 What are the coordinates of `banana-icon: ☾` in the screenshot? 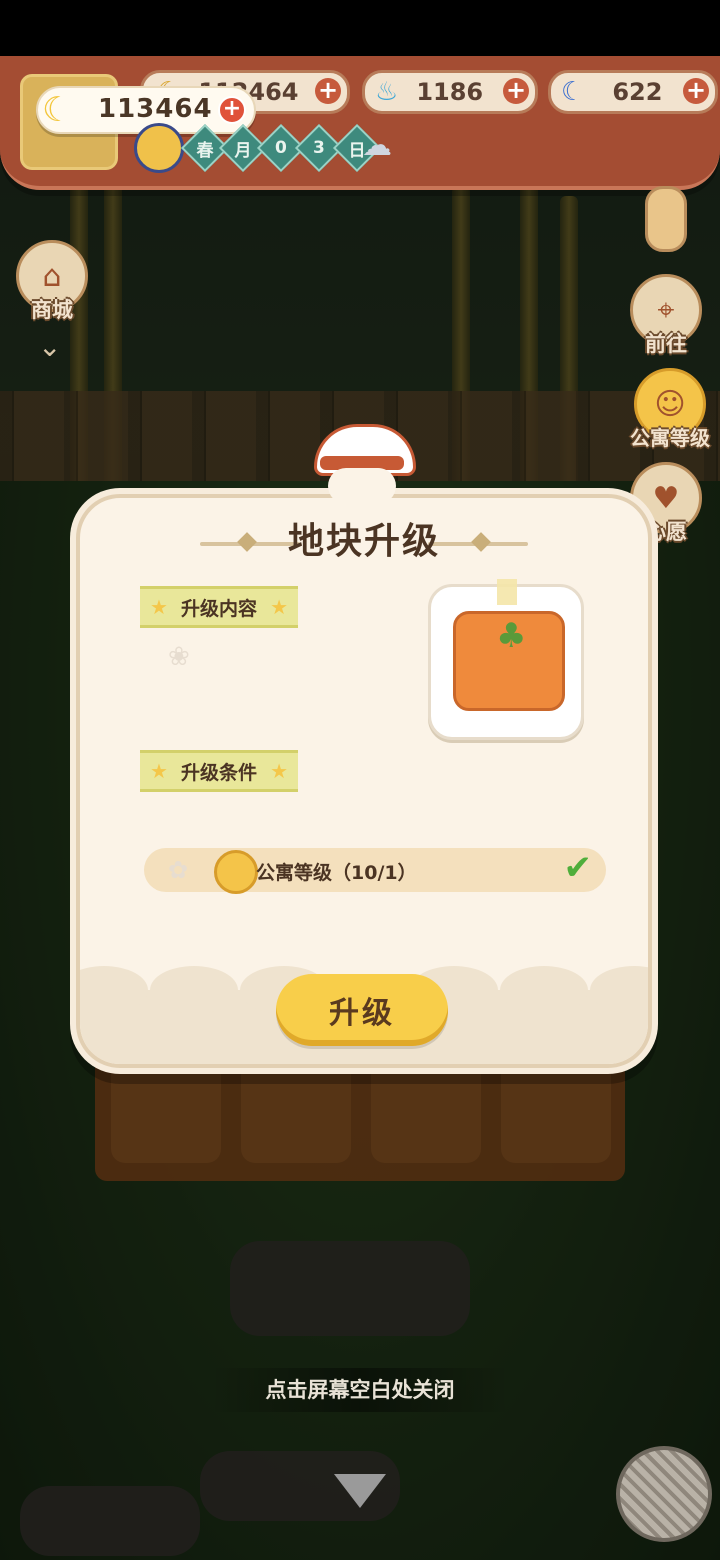 It's located at (57, 110).